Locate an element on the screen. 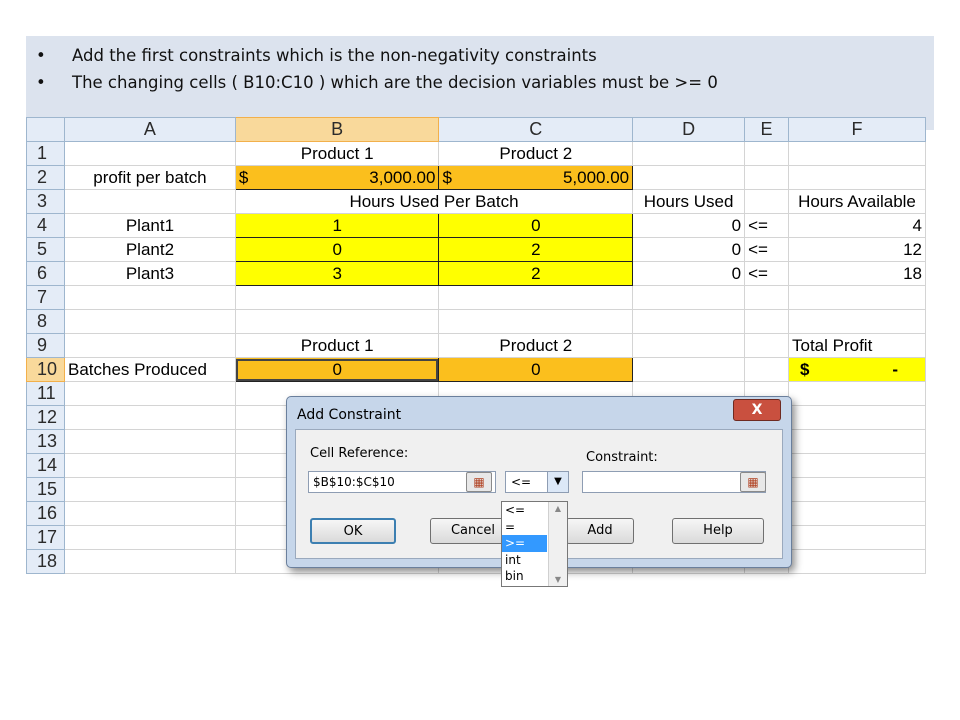 The width and height of the screenshot is (960, 720). cell-e9 is located at coordinates (766, 345).